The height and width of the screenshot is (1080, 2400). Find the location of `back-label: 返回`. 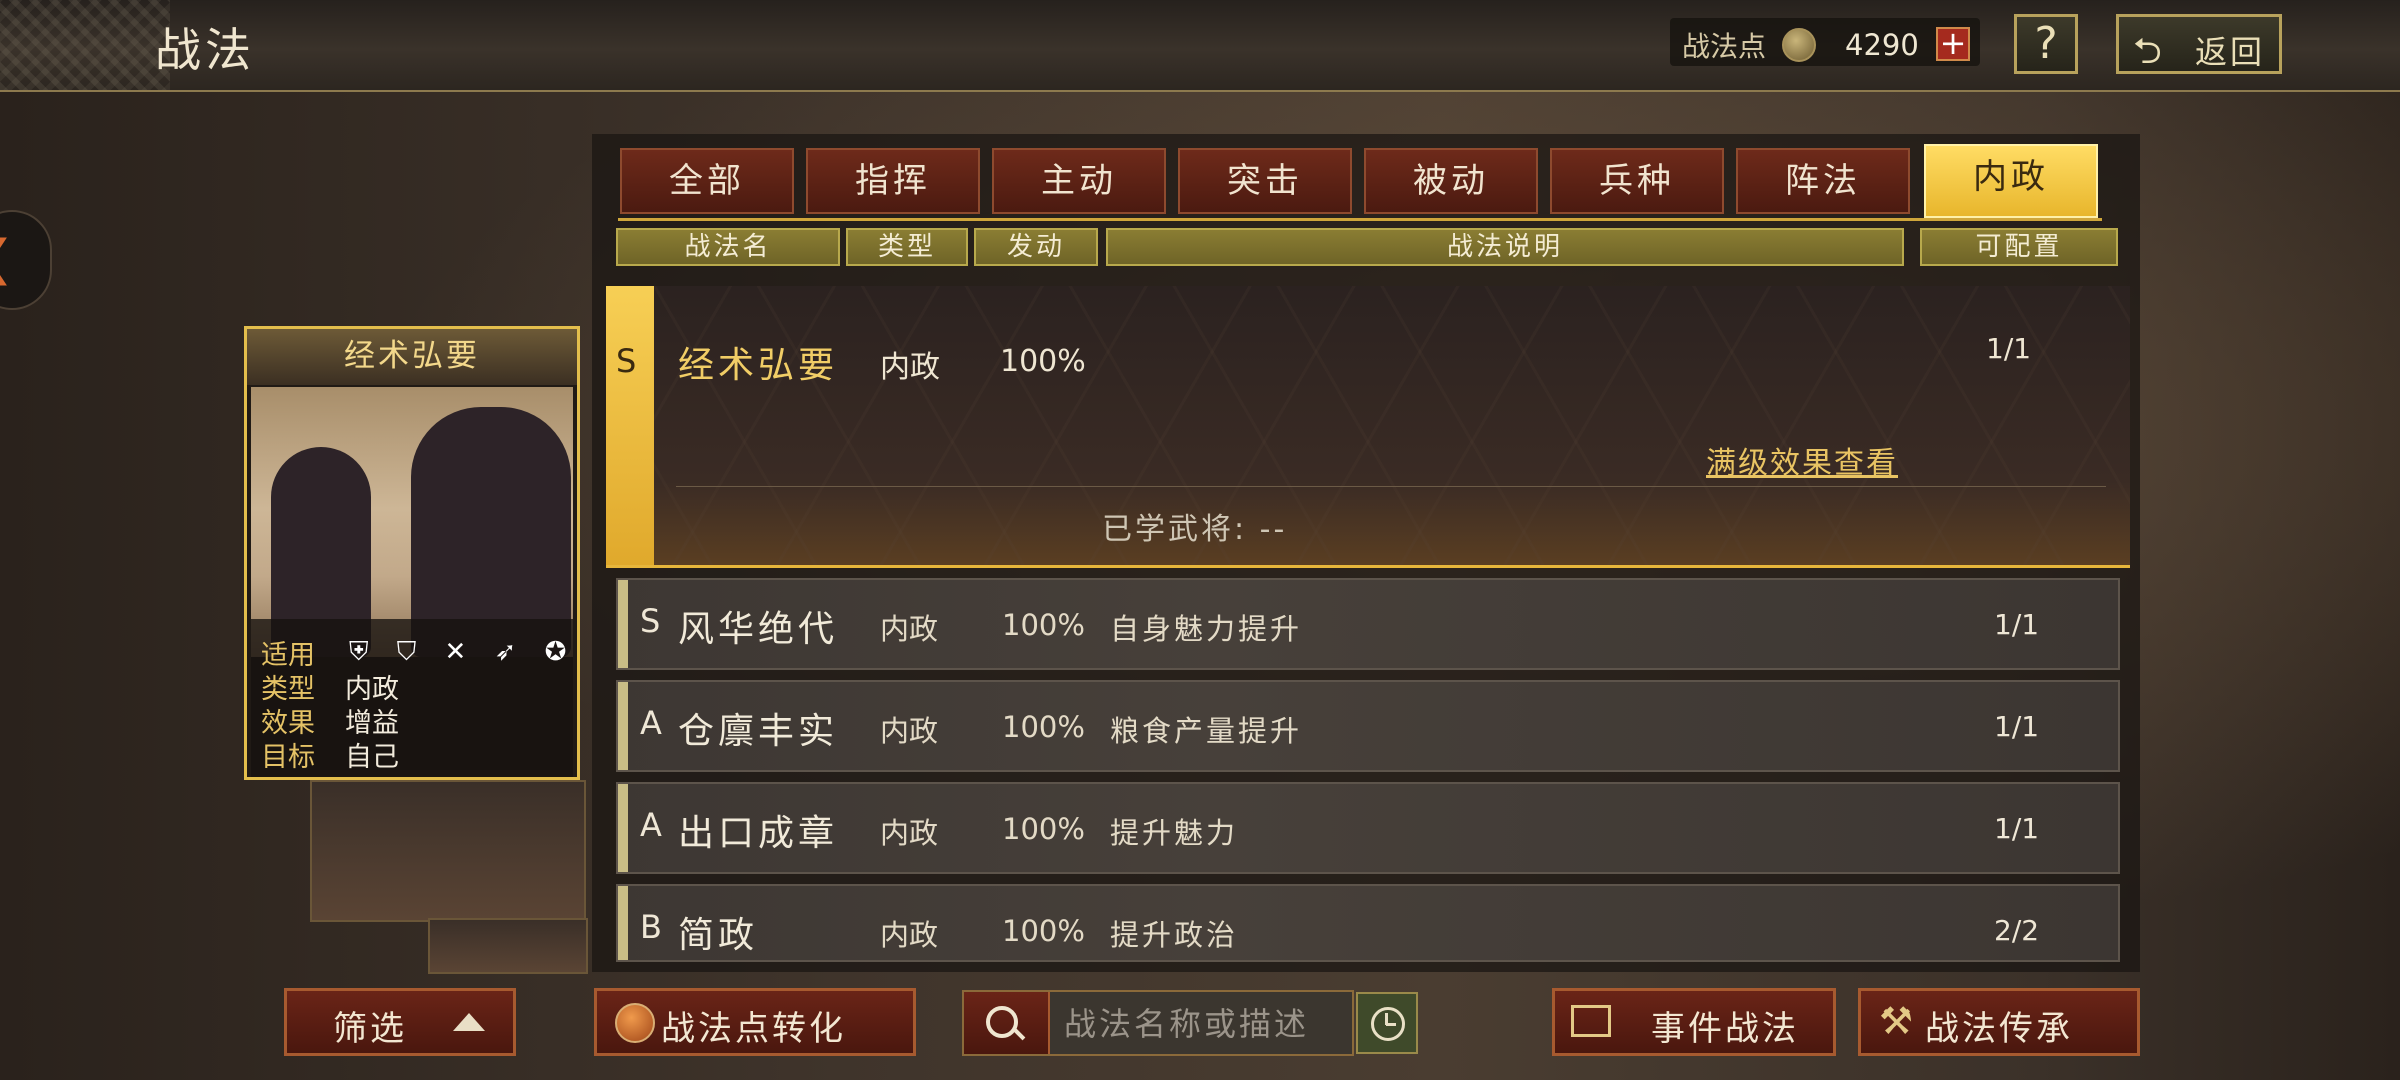

back-label: 返回 is located at coordinates (2230, 52).